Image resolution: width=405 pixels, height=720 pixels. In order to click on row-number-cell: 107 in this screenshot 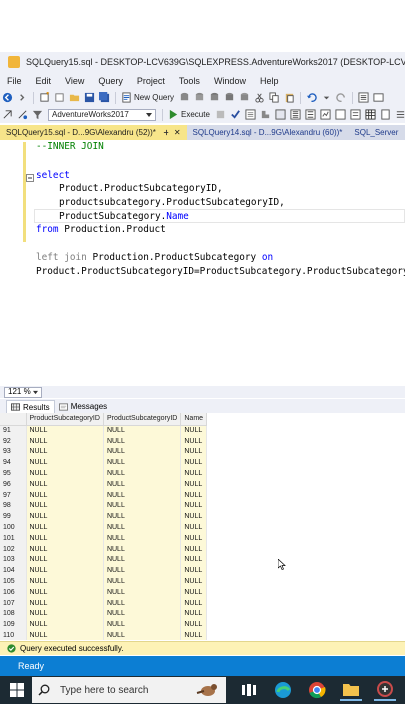, I will do `click(13, 603)`.